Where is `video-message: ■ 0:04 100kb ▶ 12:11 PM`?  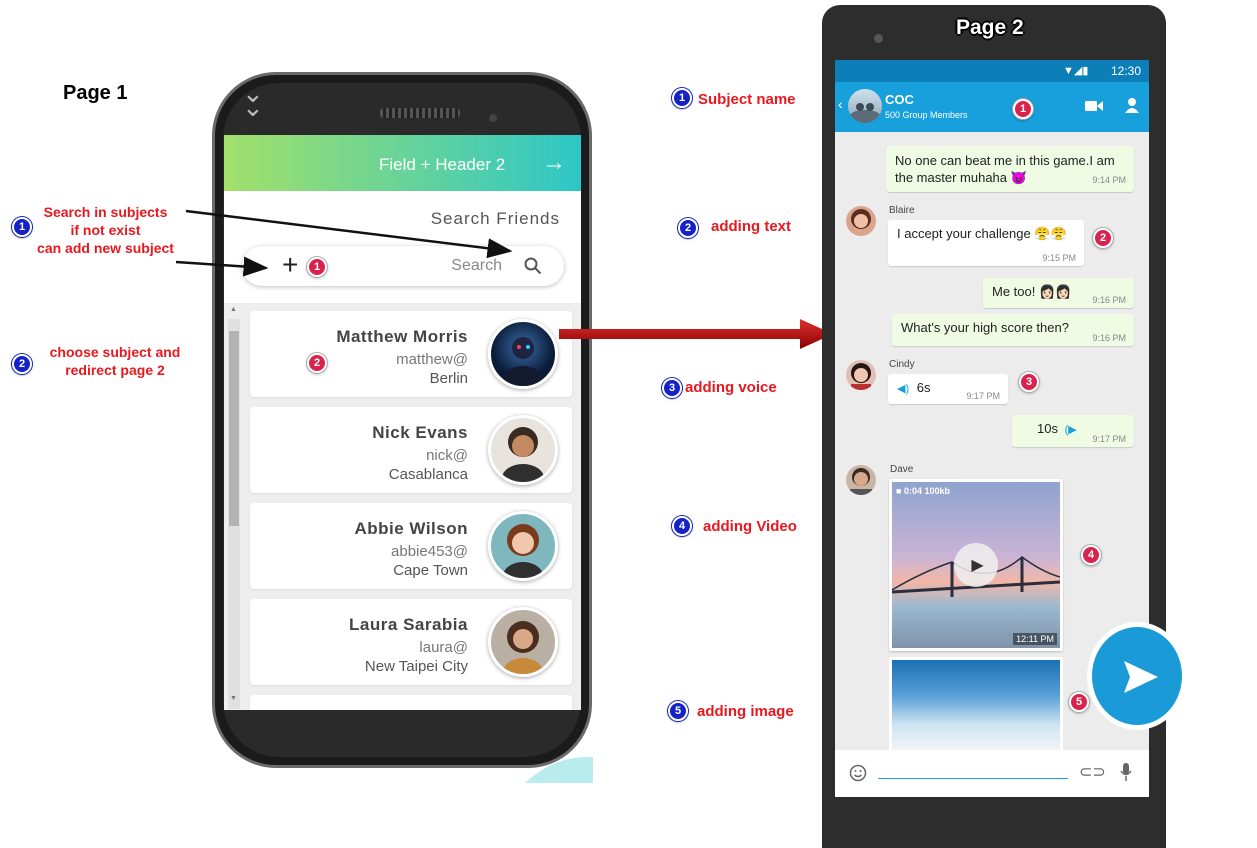 video-message: ■ 0:04 100kb ▶ 12:11 PM is located at coordinates (976, 565).